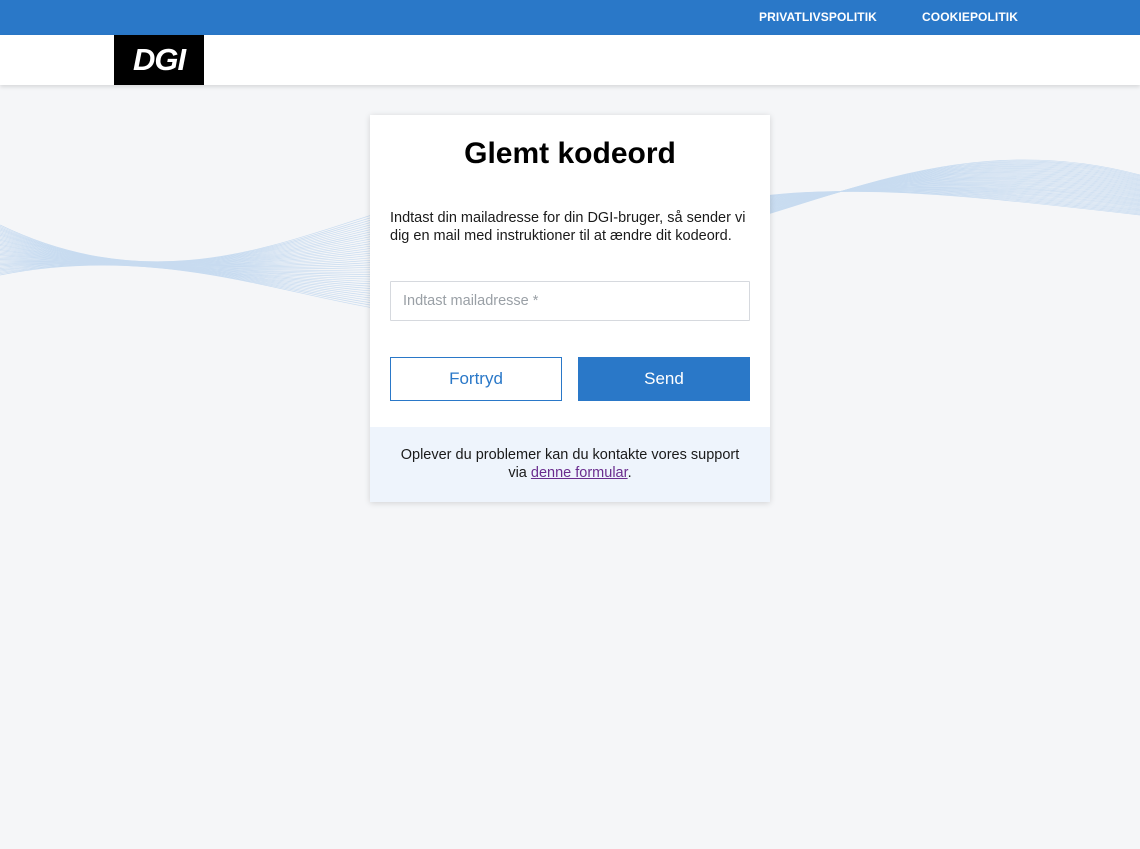  I want to click on privacy-policy-link: PRIVATLIVSPOLITIK, so click(818, 17).